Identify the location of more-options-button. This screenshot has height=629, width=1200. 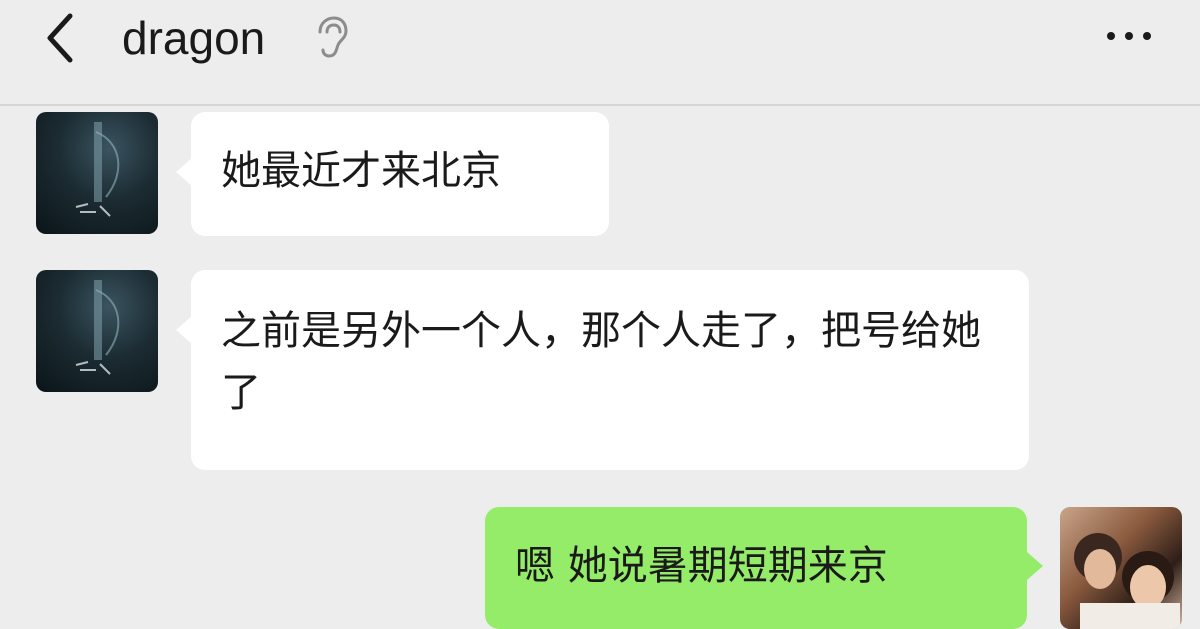
(1129, 36).